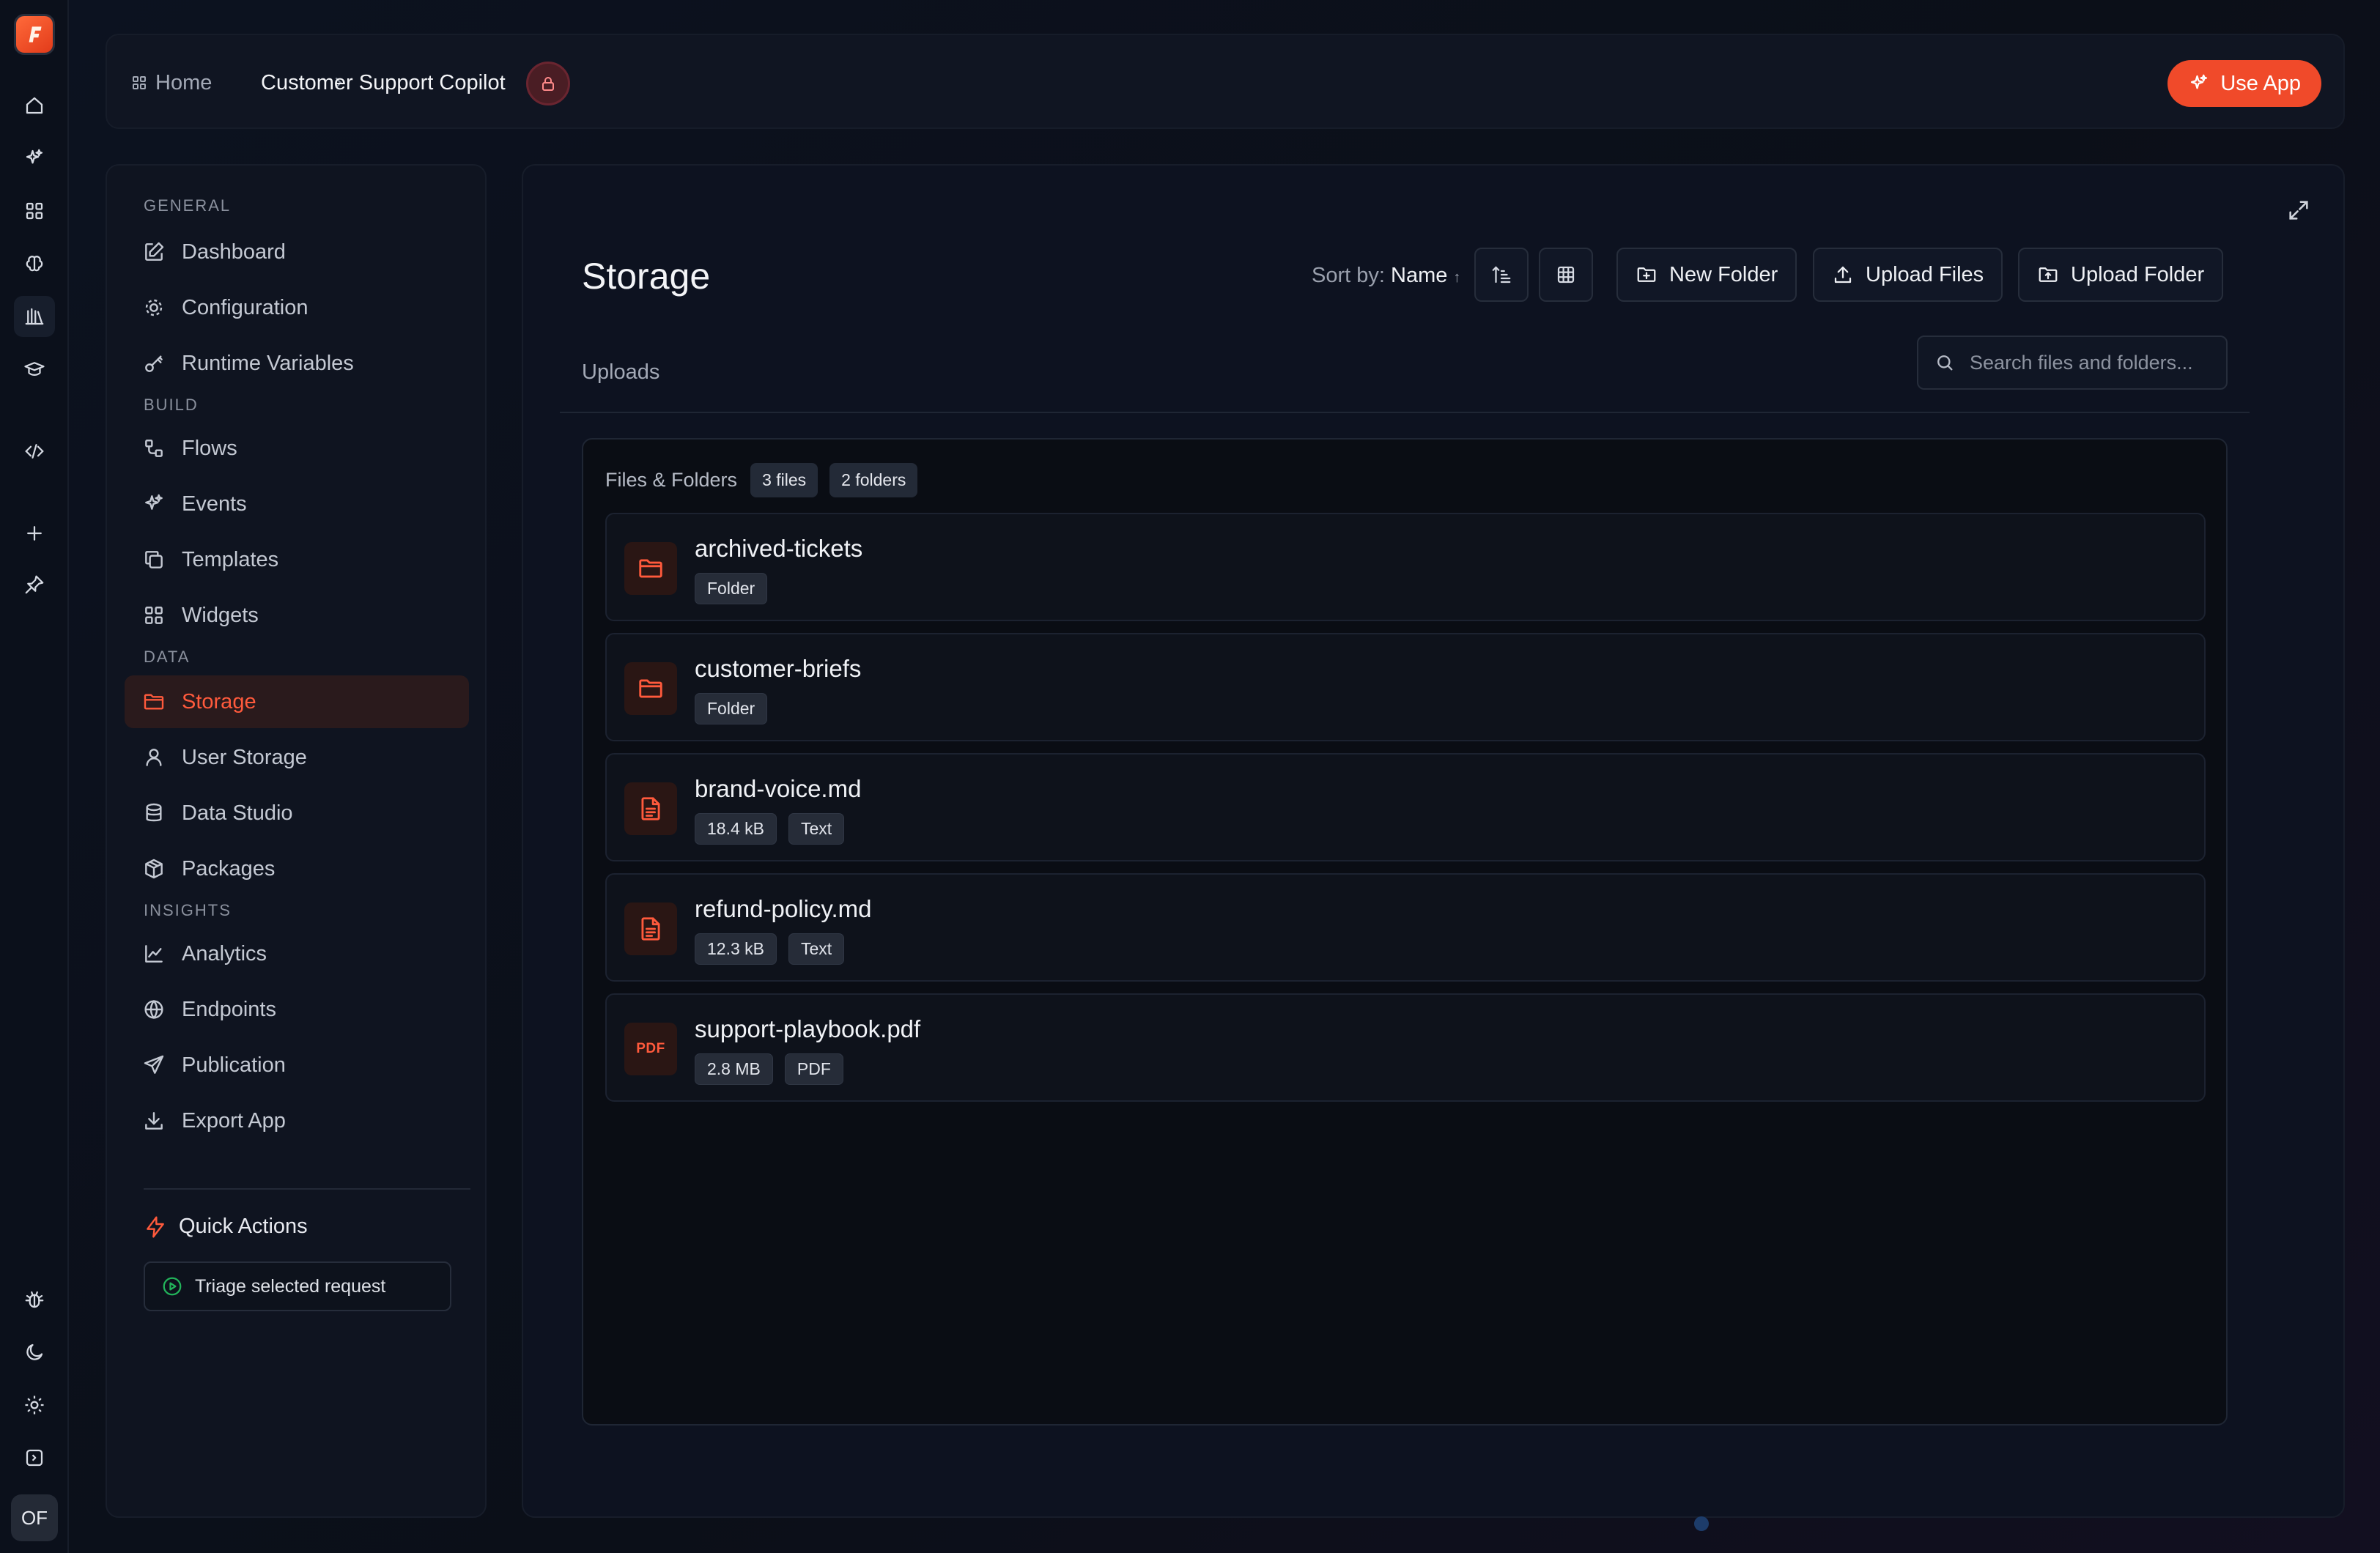 The height and width of the screenshot is (1553, 2380). I want to click on file-name: archived-tickets, so click(779, 548).